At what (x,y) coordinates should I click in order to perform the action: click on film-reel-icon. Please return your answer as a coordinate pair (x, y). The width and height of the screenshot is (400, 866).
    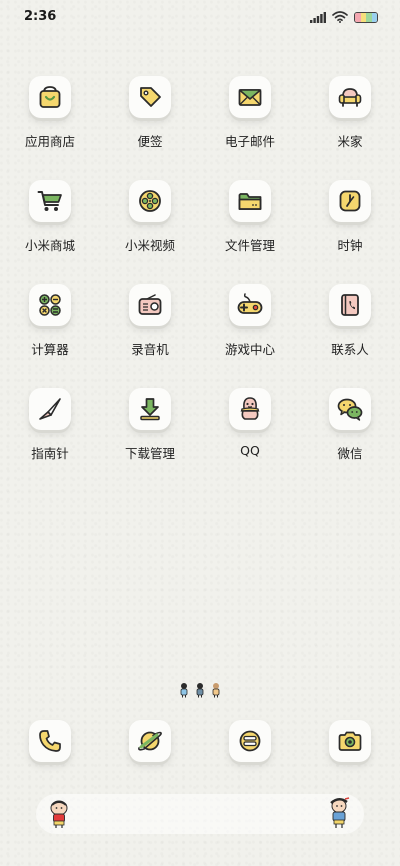
    Looking at the image, I should click on (150, 201).